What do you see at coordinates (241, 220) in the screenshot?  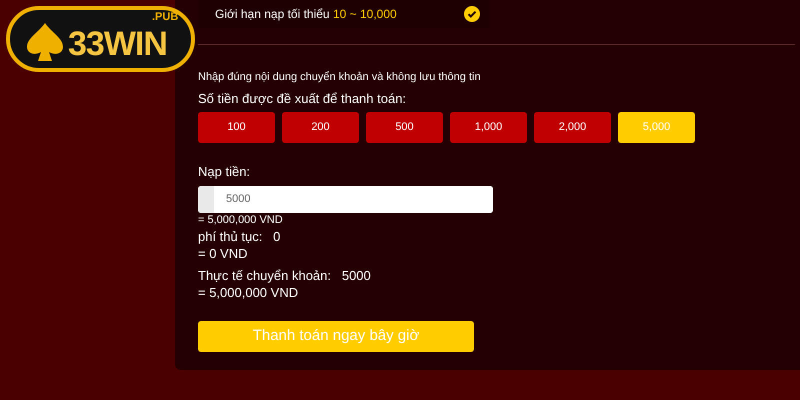 I see `deposit-converted: = 5,000,000 VND` at bounding box center [241, 220].